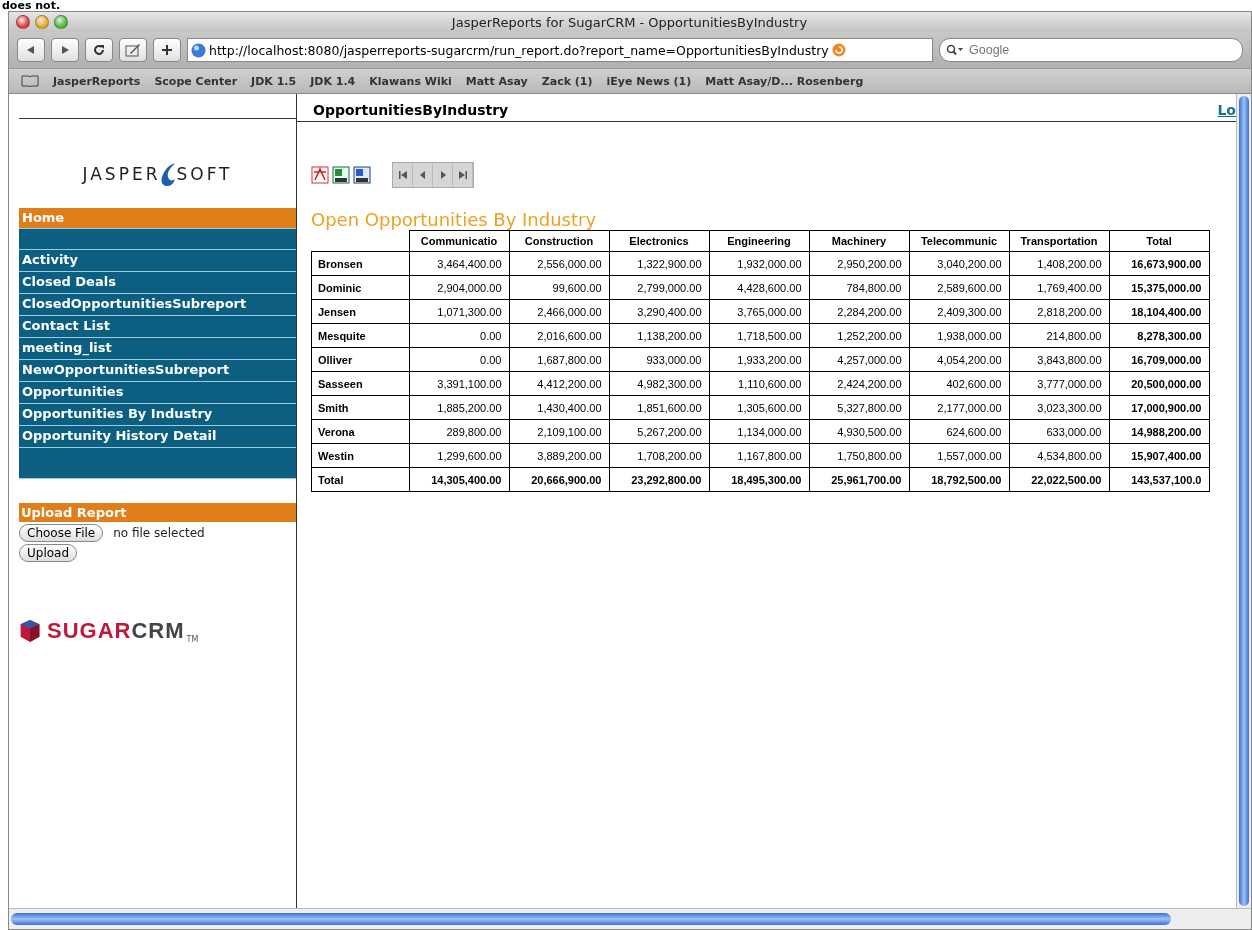  What do you see at coordinates (1059, 263) in the screenshot?
I see `table-cell: 1,408,200.00` at bounding box center [1059, 263].